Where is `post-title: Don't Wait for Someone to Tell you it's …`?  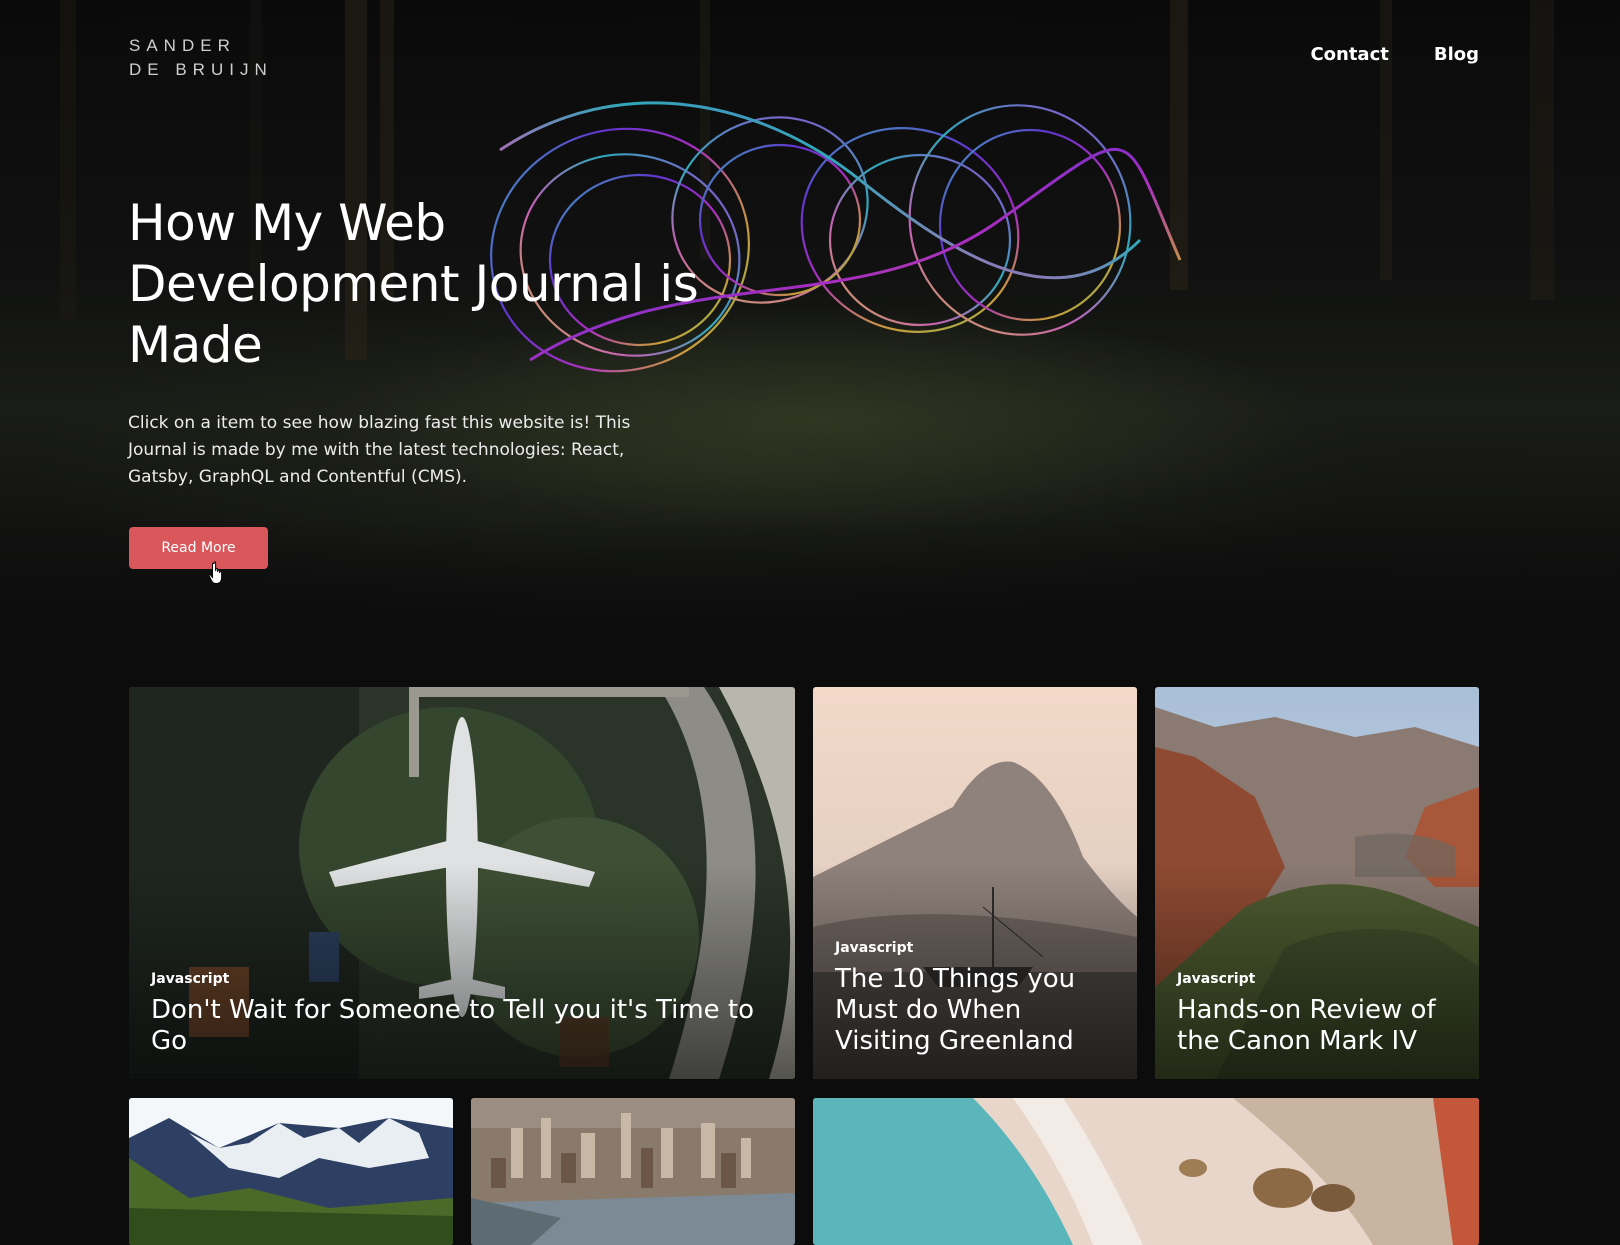
post-title: Don't Wait for Someone to Tell you it's … is located at coordinates (462, 1026).